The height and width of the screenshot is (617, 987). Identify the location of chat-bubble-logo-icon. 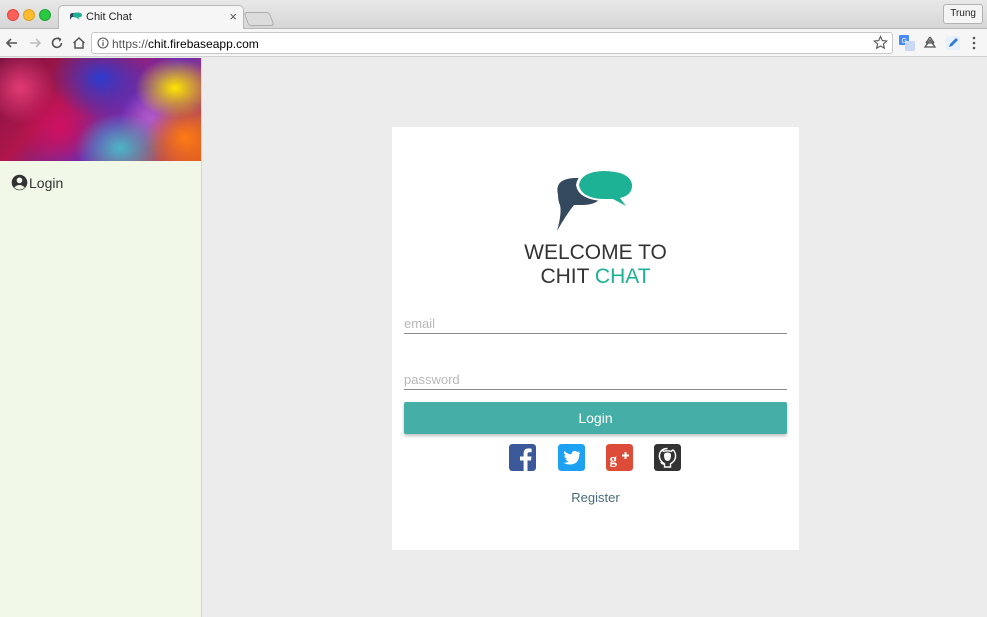
(596, 200).